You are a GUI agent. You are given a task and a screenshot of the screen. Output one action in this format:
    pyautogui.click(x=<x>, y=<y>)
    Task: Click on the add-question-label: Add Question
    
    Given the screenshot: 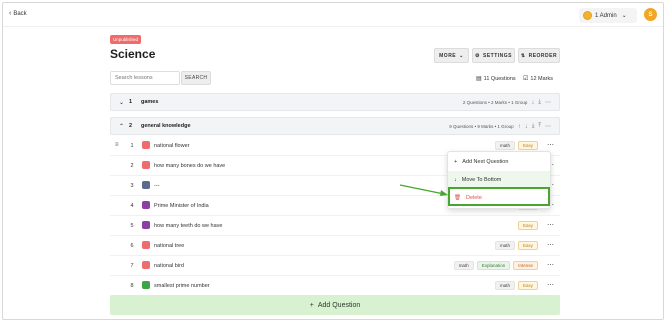 What is the action you would take?
    pyautogui.click(x=339, y=305)
    